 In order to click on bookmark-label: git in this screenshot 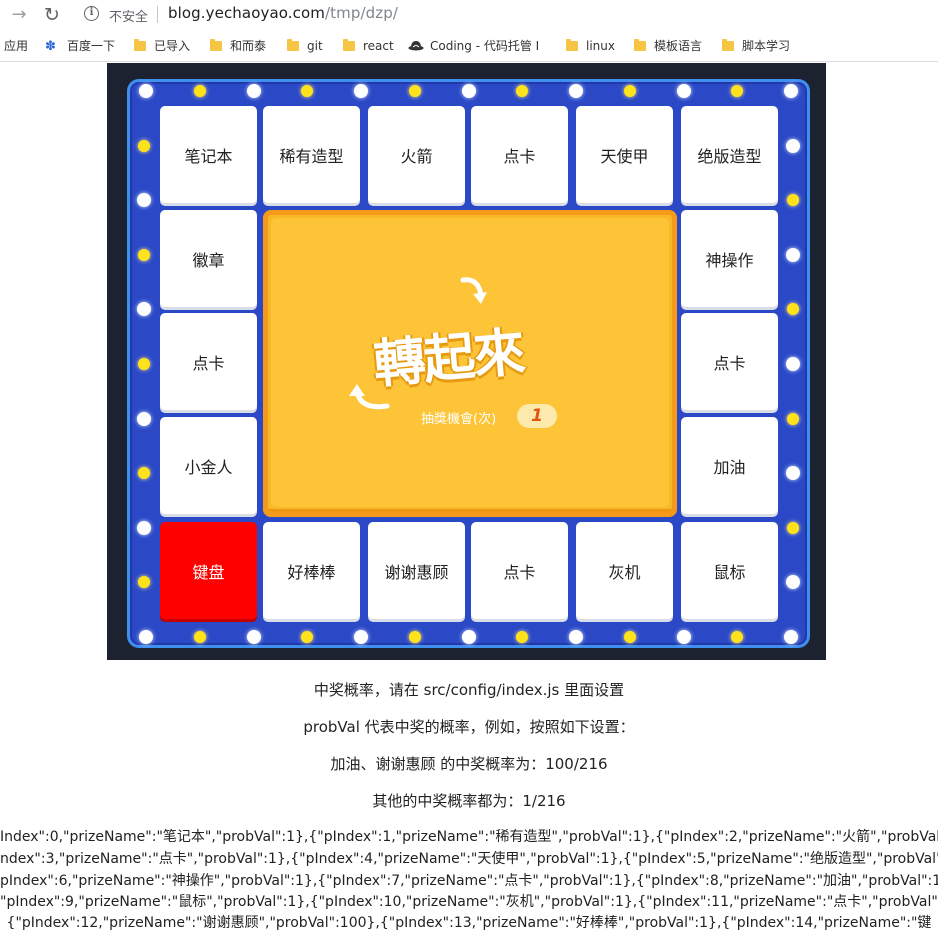, I will do `click(315, 46)`.